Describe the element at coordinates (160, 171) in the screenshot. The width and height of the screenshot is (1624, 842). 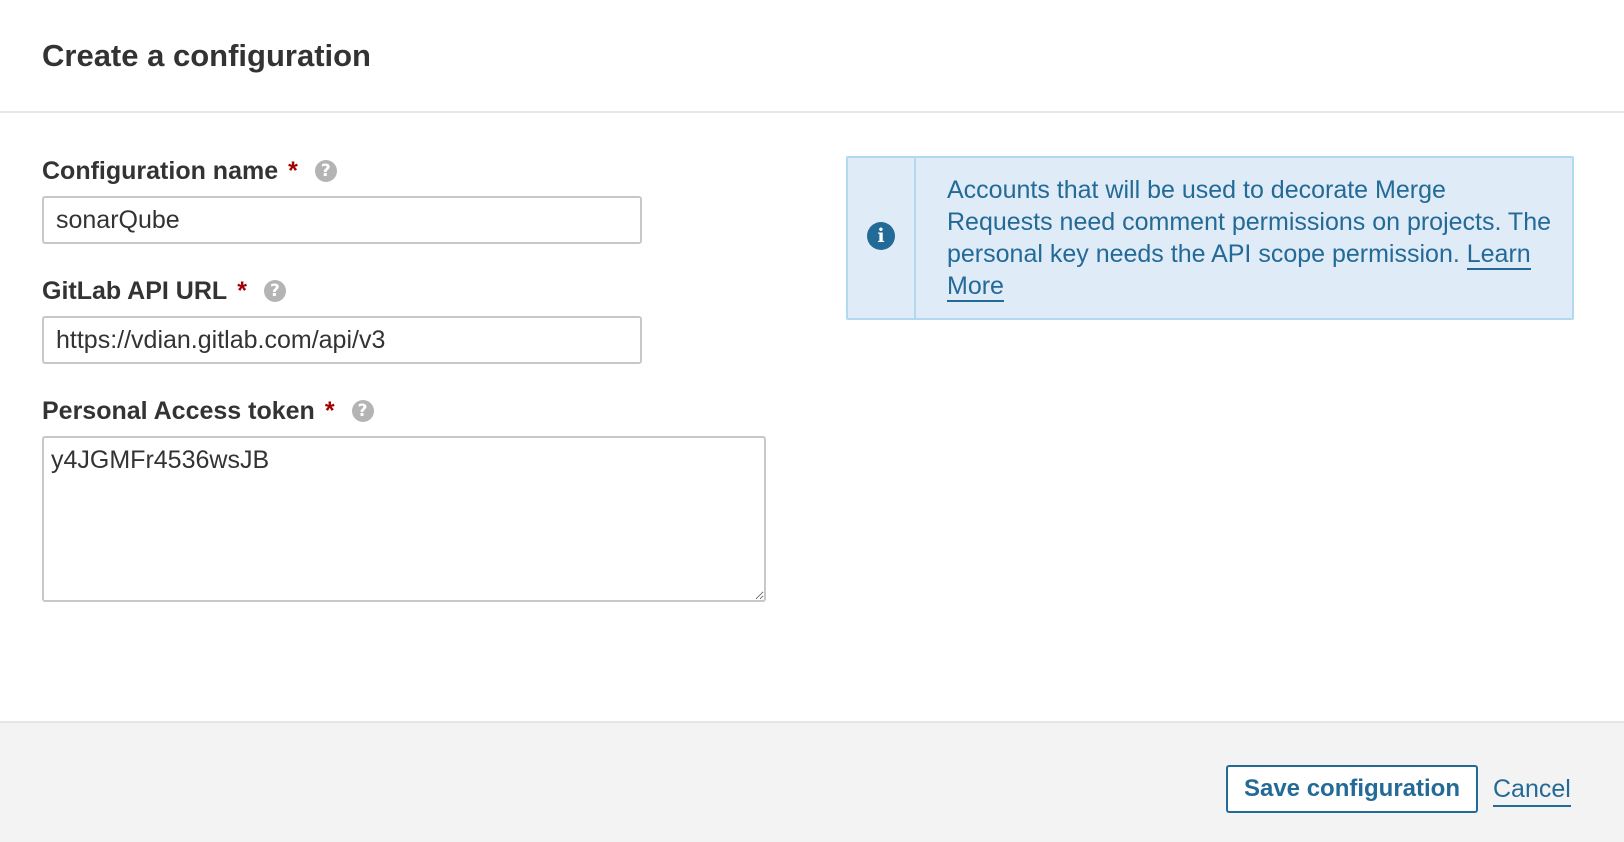
I see `configuration-name-label-text: Configuration name` at that location.